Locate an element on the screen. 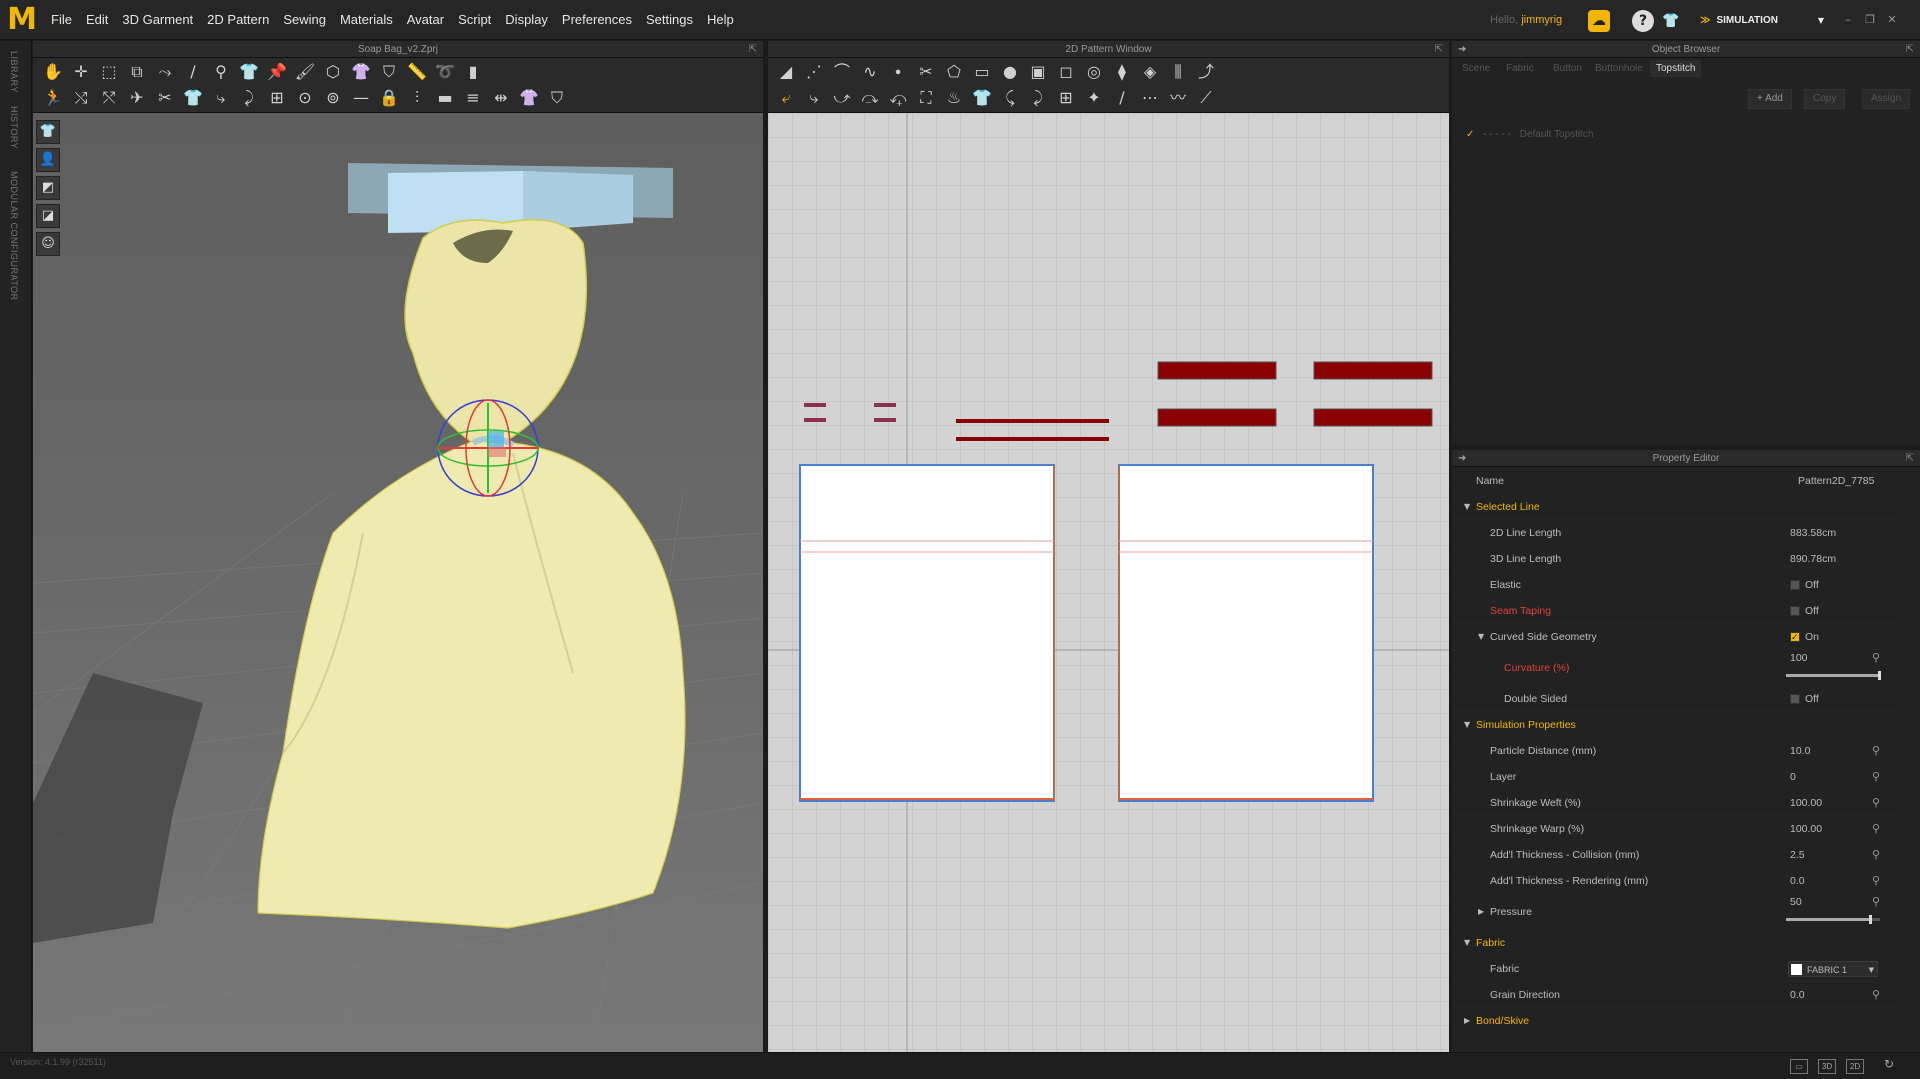  steam-iron-icon: ♨ is located at coordinates (954, 98).